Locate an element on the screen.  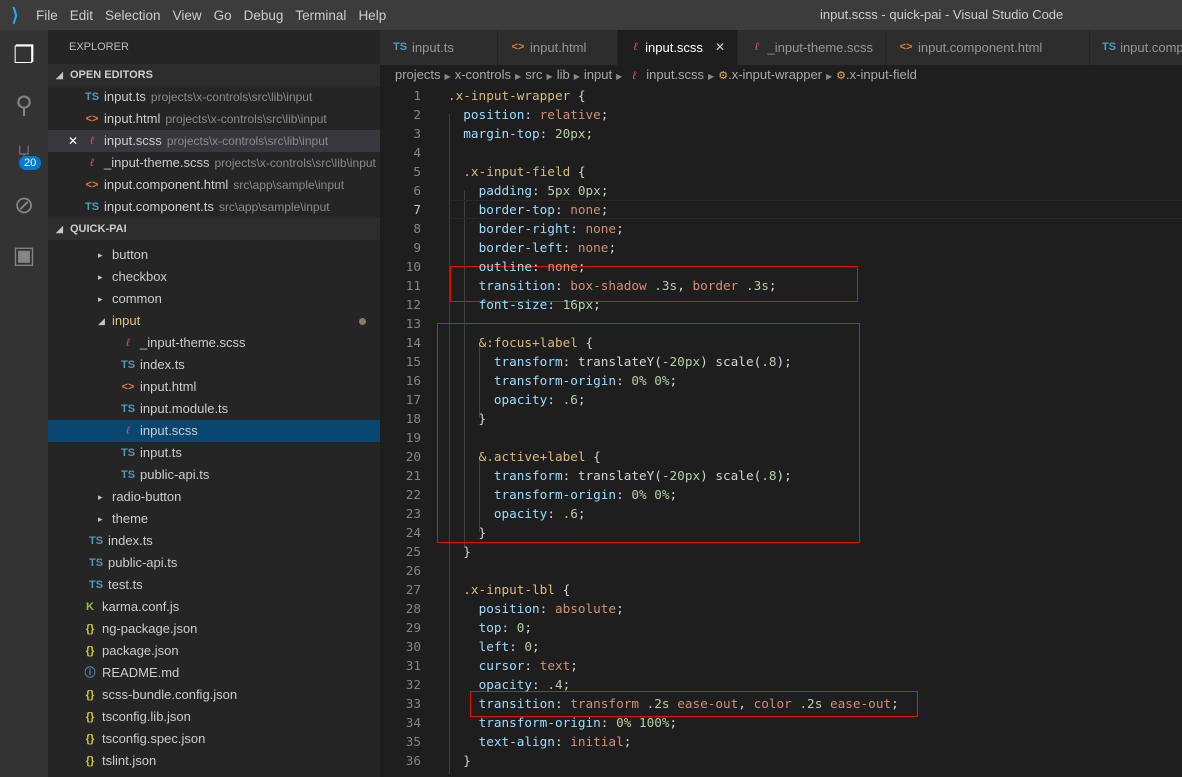
breadcrumb-item: projects is located at coordinates (418, 74).